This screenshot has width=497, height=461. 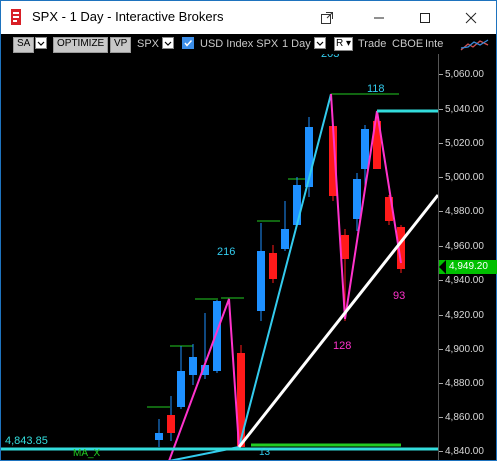 I want to click on title-bar: SPX - 1 Day - Interactive Brokers, so click(x=248, y=17).